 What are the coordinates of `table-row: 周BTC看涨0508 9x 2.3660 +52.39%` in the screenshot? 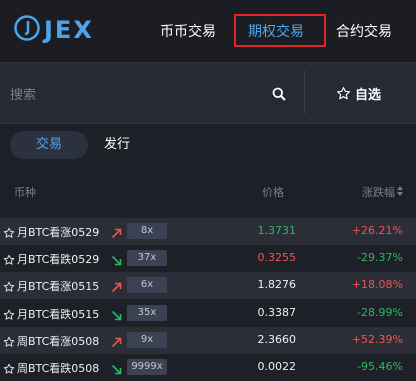 It's located at (208, 340).